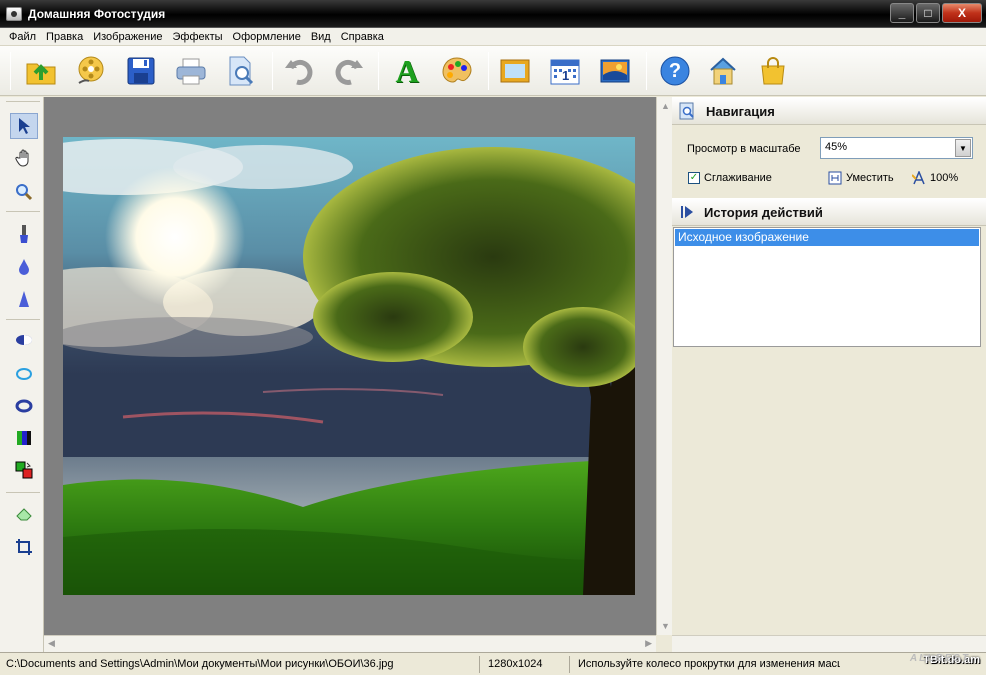 The image size is (986, 675). I want to click on help-icon-glyph: ?, so click(675, 70).